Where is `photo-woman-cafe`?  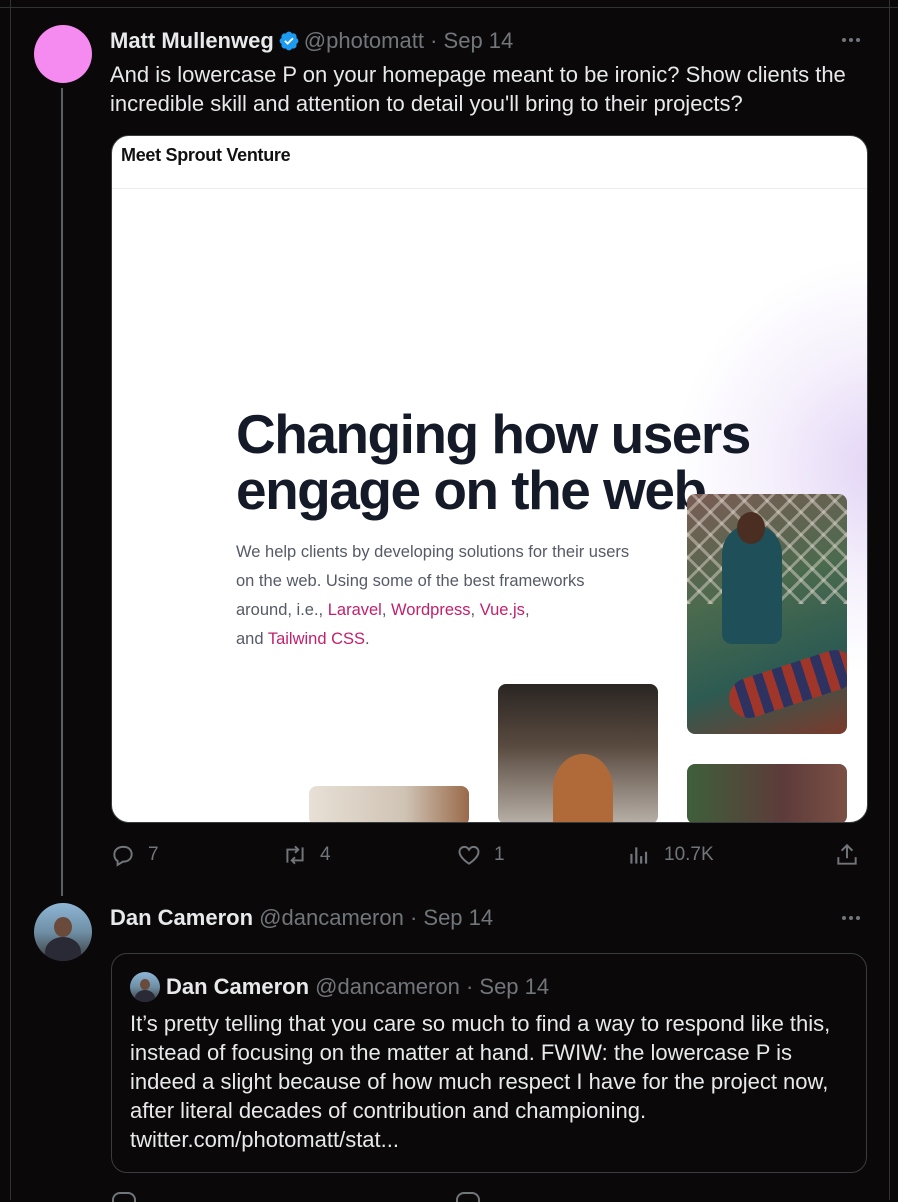 photo-woman-cafe is located at coordinates (578, 753).